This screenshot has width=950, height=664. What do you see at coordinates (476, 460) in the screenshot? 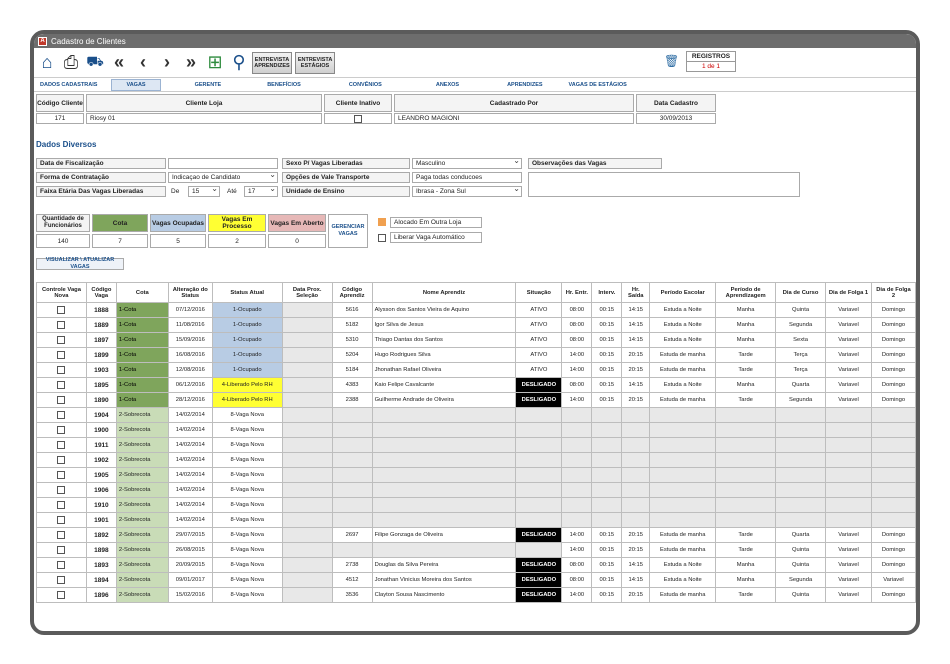
I see `table-row: 1902 2-Sobrecota 14/02/2014 8-Vaga Nova` at bounding box center [476, 460].